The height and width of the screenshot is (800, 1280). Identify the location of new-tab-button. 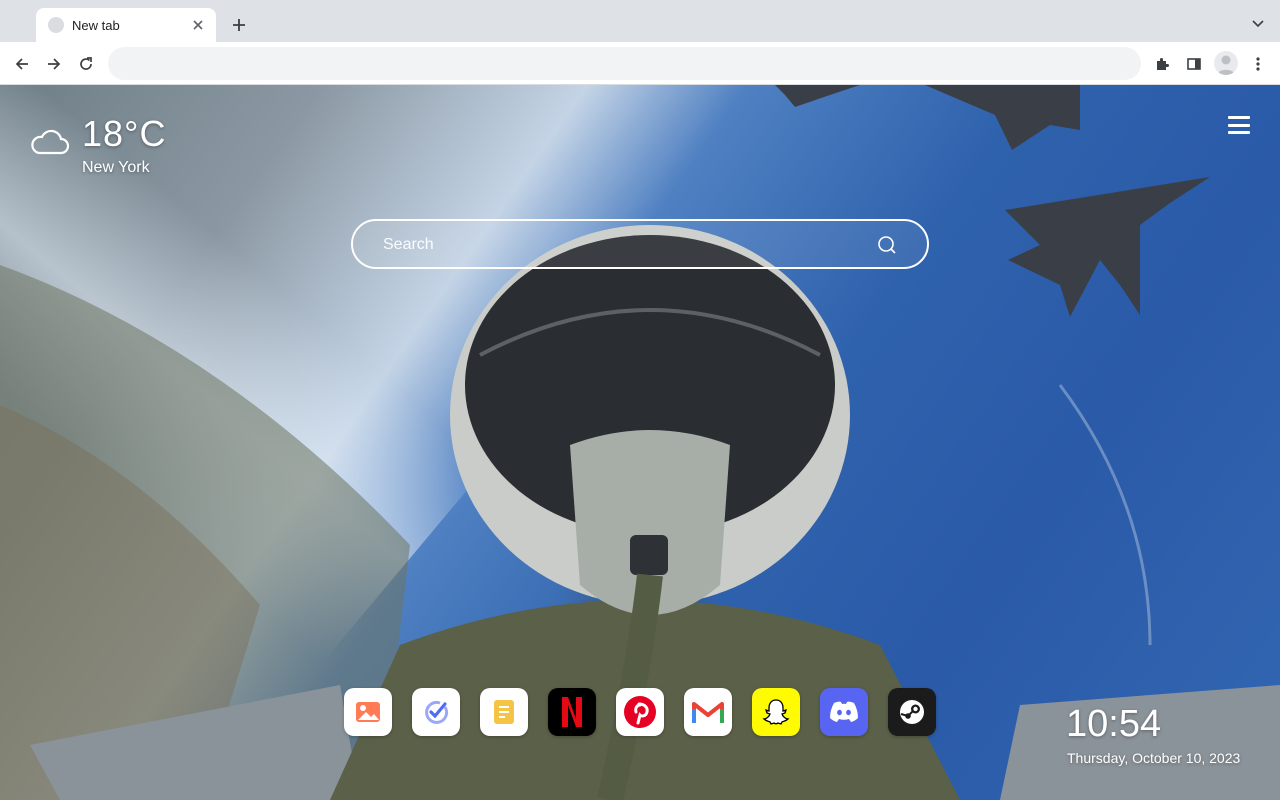
(239, 25).